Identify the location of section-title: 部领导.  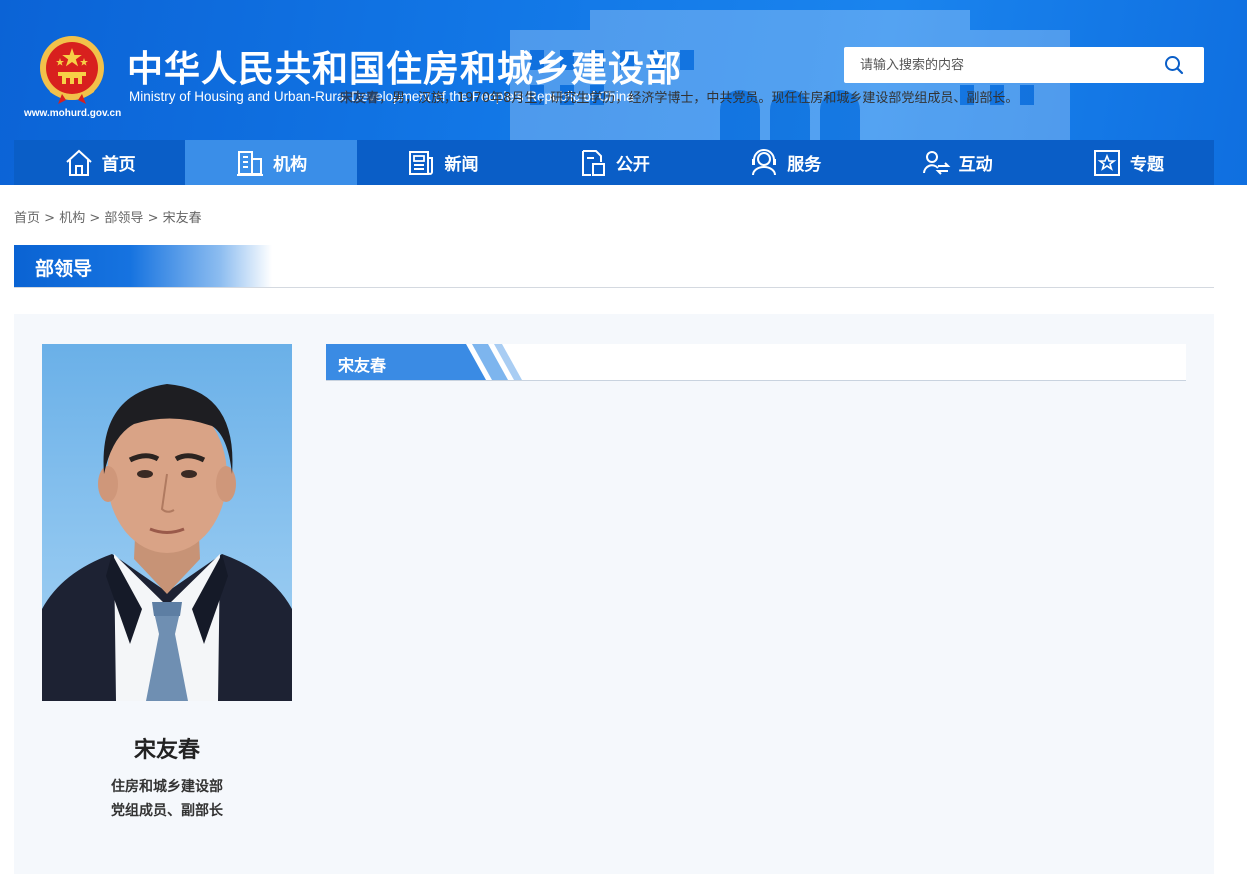
(64, 269).